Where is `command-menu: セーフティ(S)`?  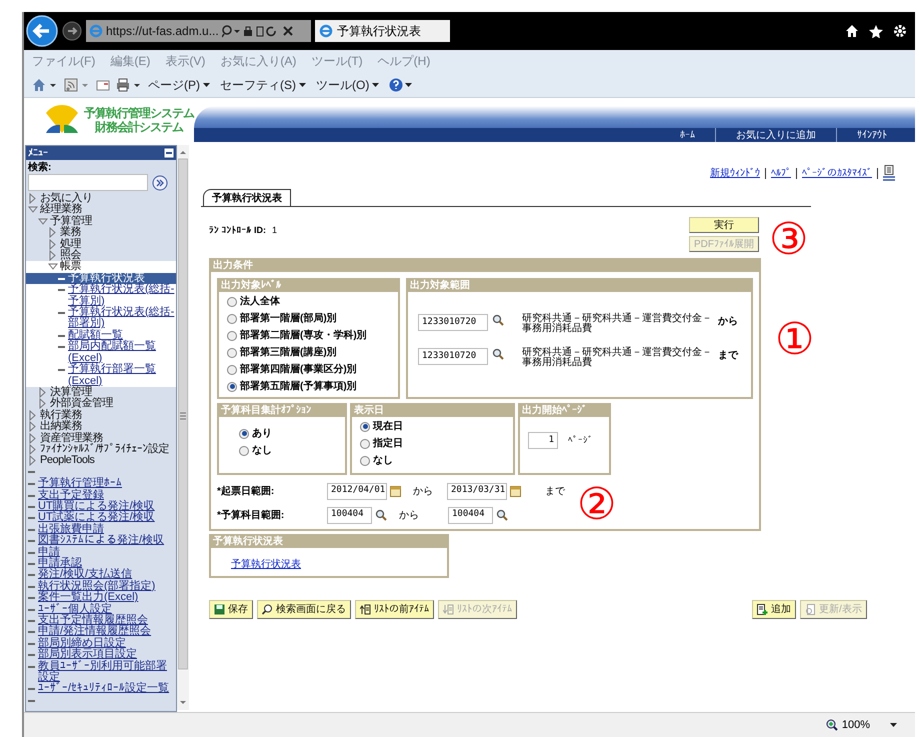
command-menu: セーフティ(S) is located at coordinates (263, 85).